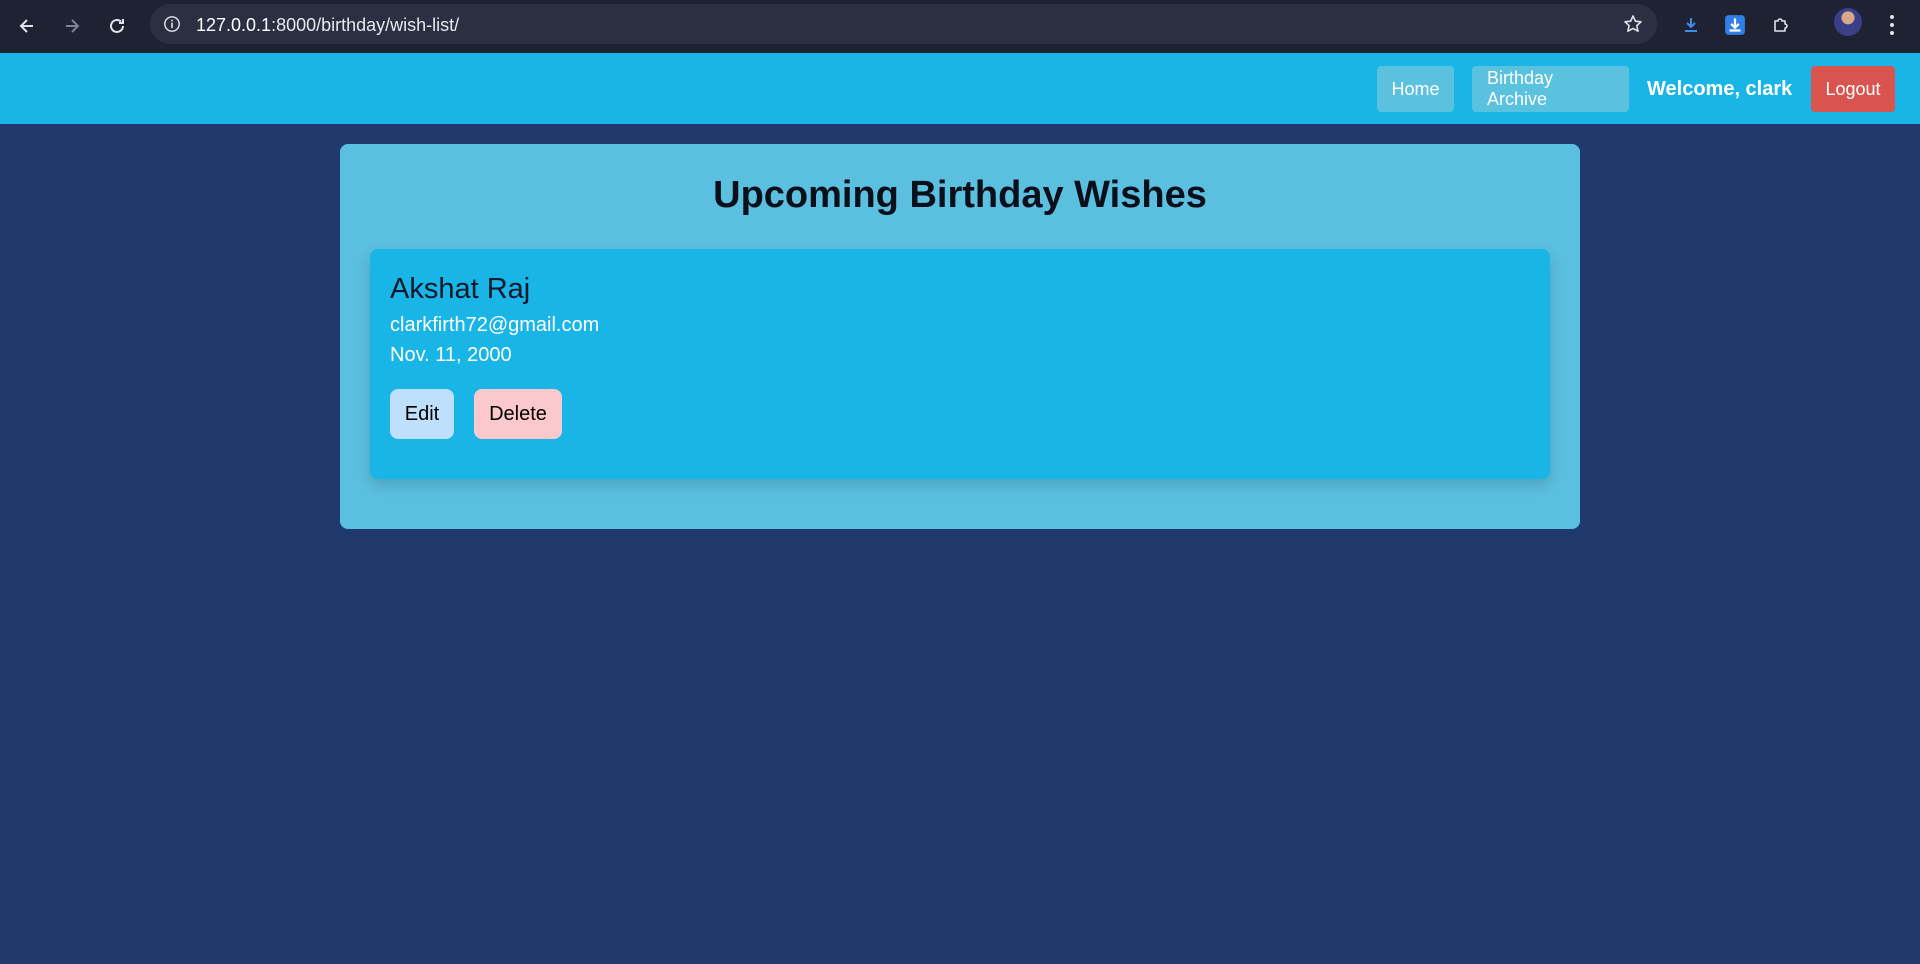  Describe the element at coordinates (1415, 89) in the screenshot. I see `nav-home-button: Home` at that location.